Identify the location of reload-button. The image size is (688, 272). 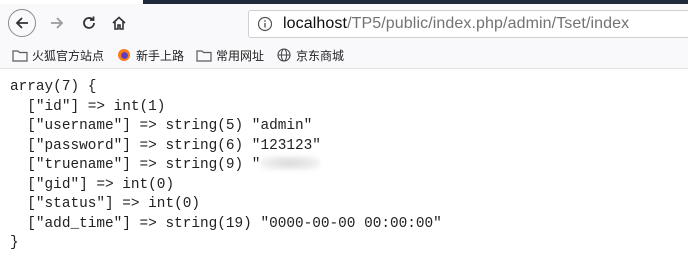
(89, 23).